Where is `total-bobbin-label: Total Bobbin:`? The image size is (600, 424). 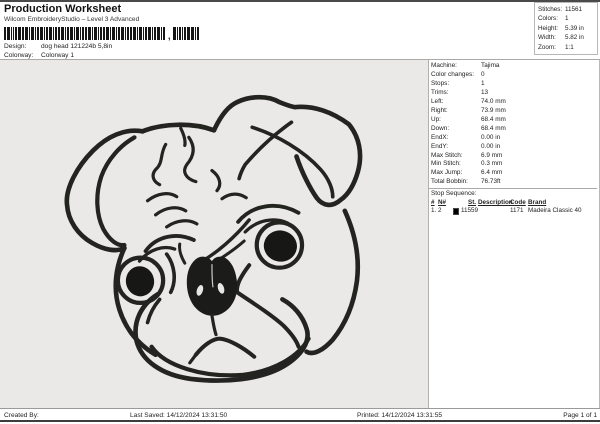
total-bobbin-label: Total Bobbin: is located at coordinates (449, 182).